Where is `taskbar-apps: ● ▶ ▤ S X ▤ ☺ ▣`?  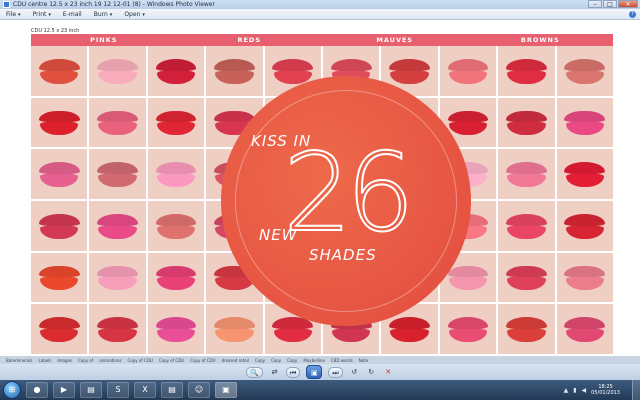
taskbar-apps: ● ▶ ▤ S X ▤ ☺ ▣ is located at coordinates (129, 390).